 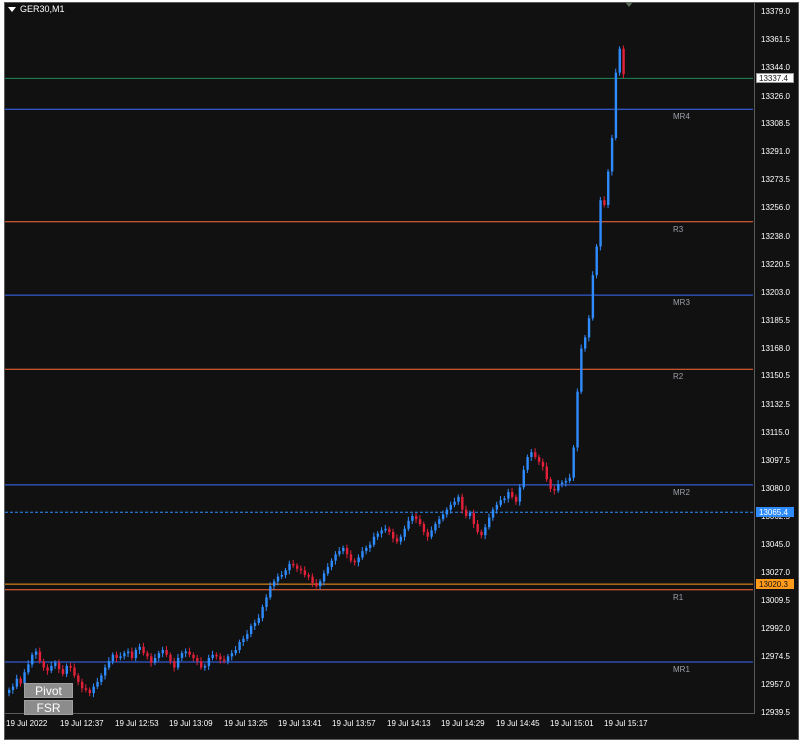 What do you see at coordinates (246, 723) in the screenshot?
I see `time-label: 19 Jul 13:25` at bounding box center [246, 723].